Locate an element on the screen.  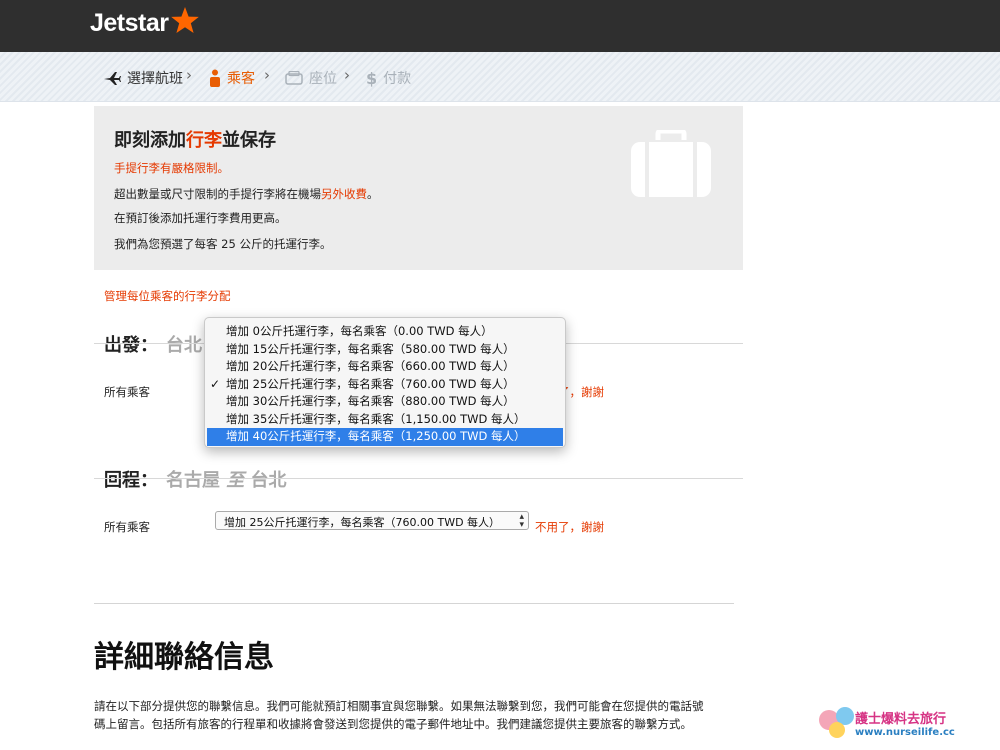
checkmark-icon: ✓ is located at coordinates (215, 383).